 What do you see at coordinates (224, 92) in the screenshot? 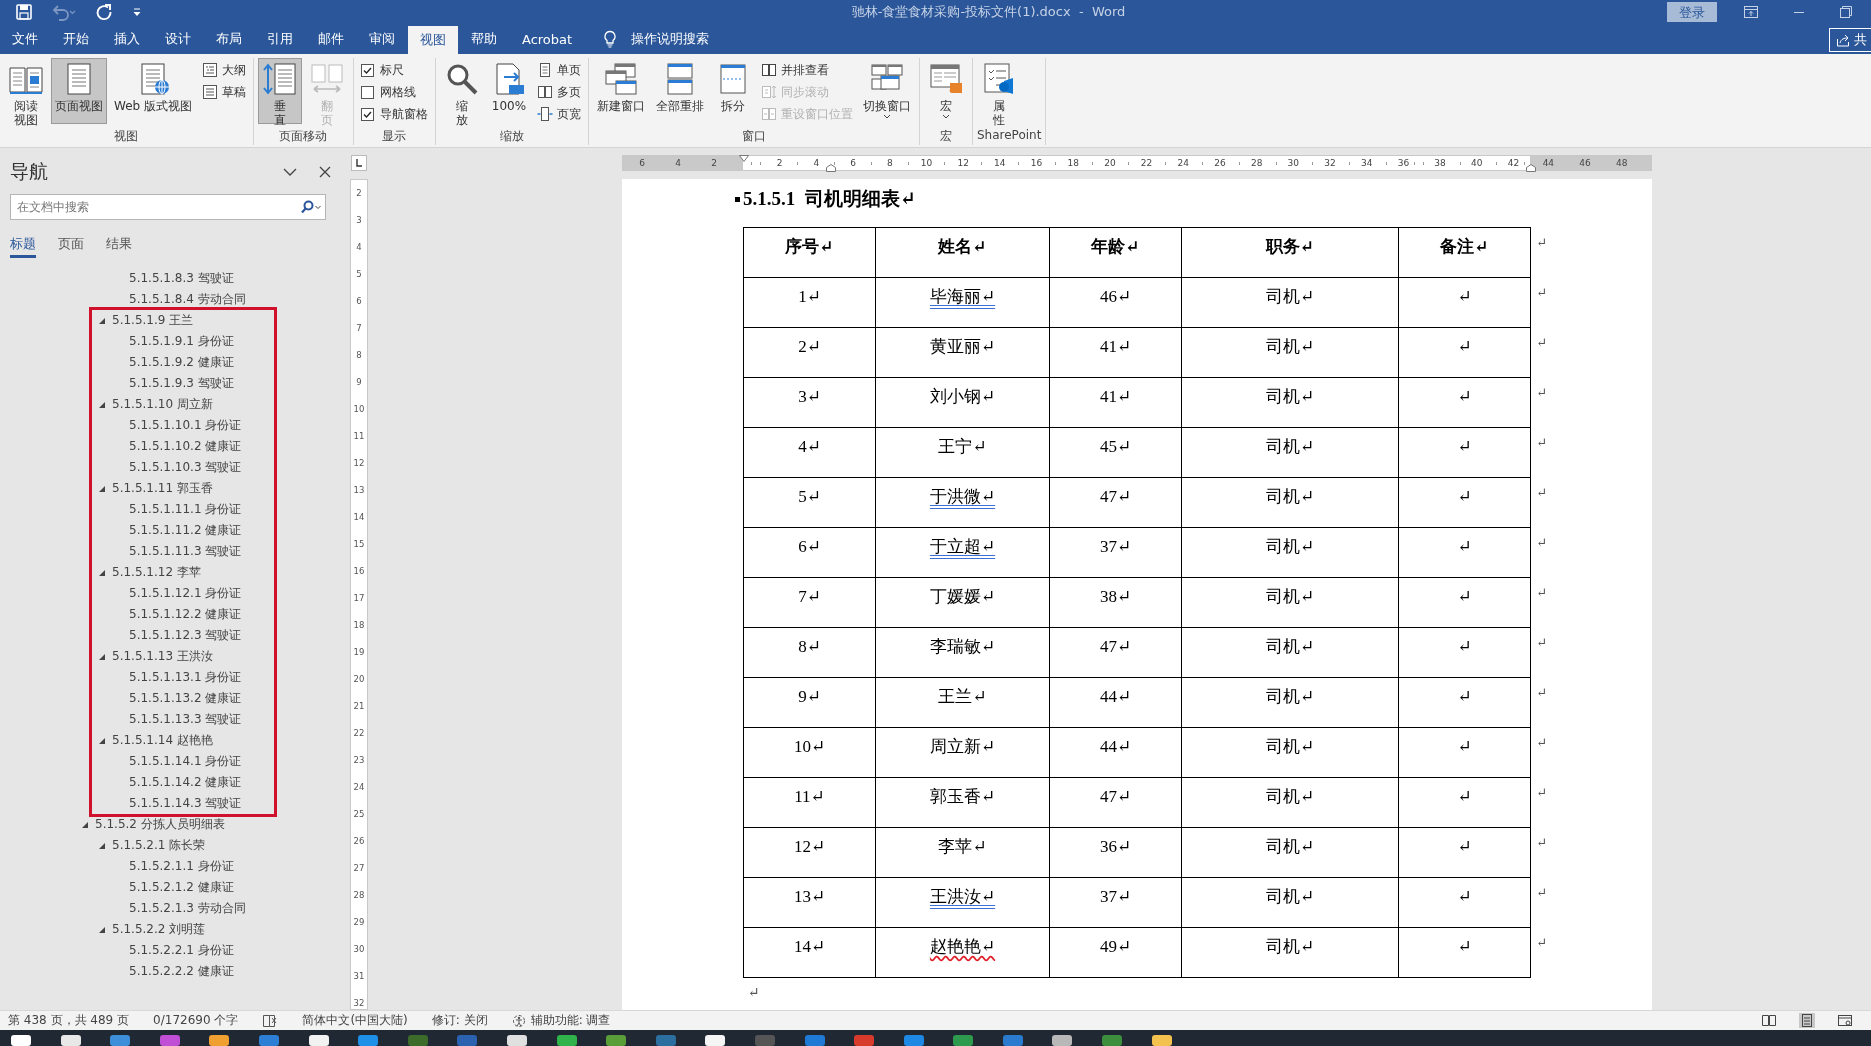
I see `ribbon-button: 草稿` at bounding box center [224, 92].